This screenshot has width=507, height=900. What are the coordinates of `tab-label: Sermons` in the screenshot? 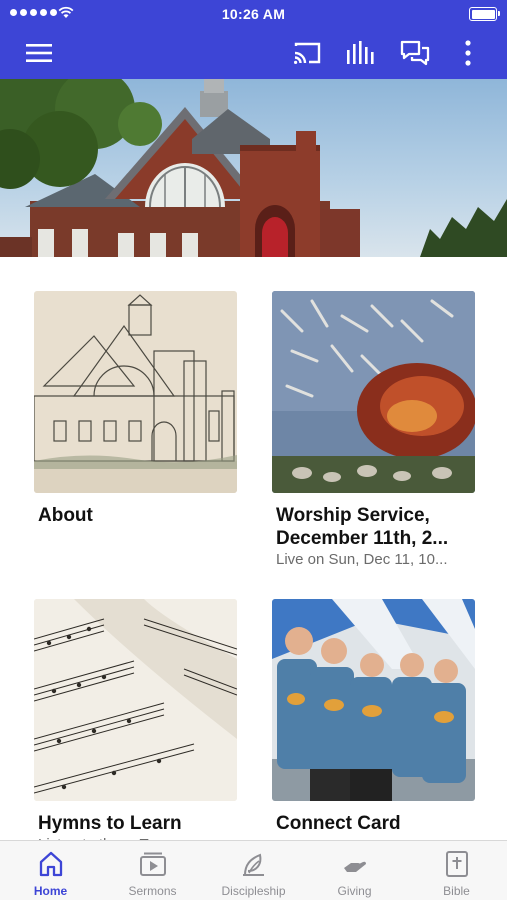 It's located at (152, 891).